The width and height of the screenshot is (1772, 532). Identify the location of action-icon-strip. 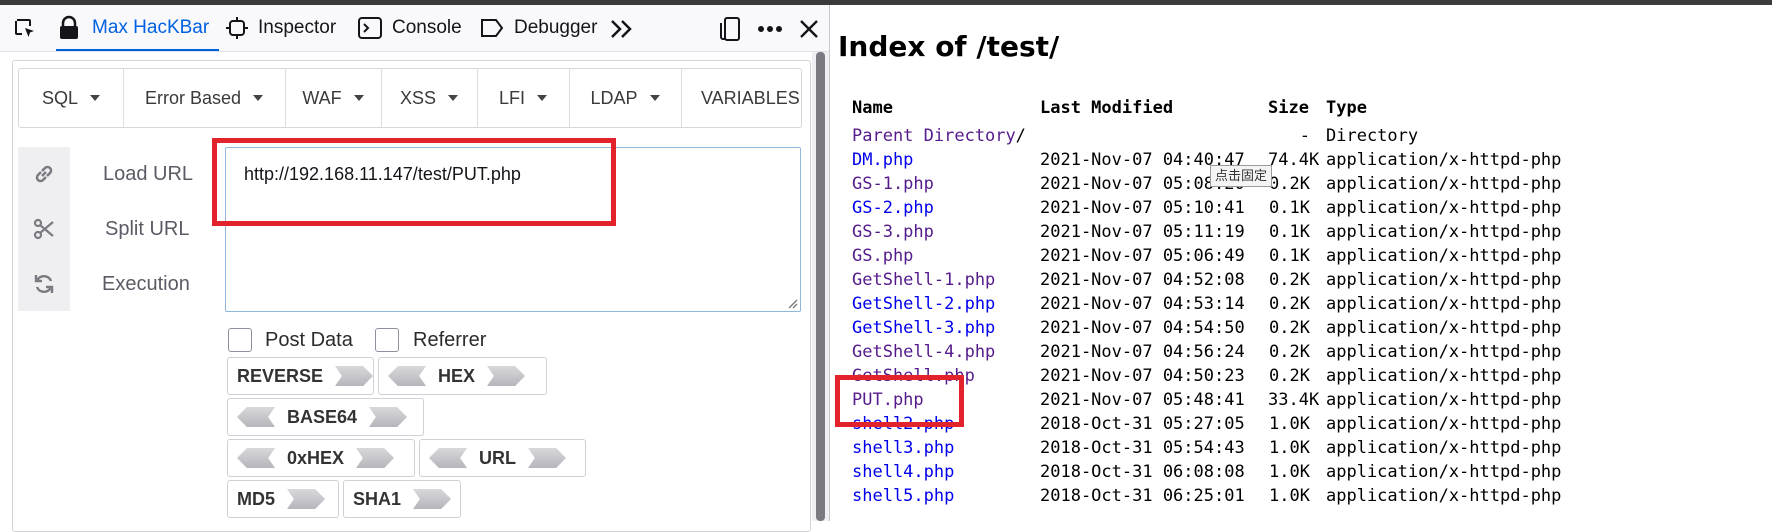
(44, 229).